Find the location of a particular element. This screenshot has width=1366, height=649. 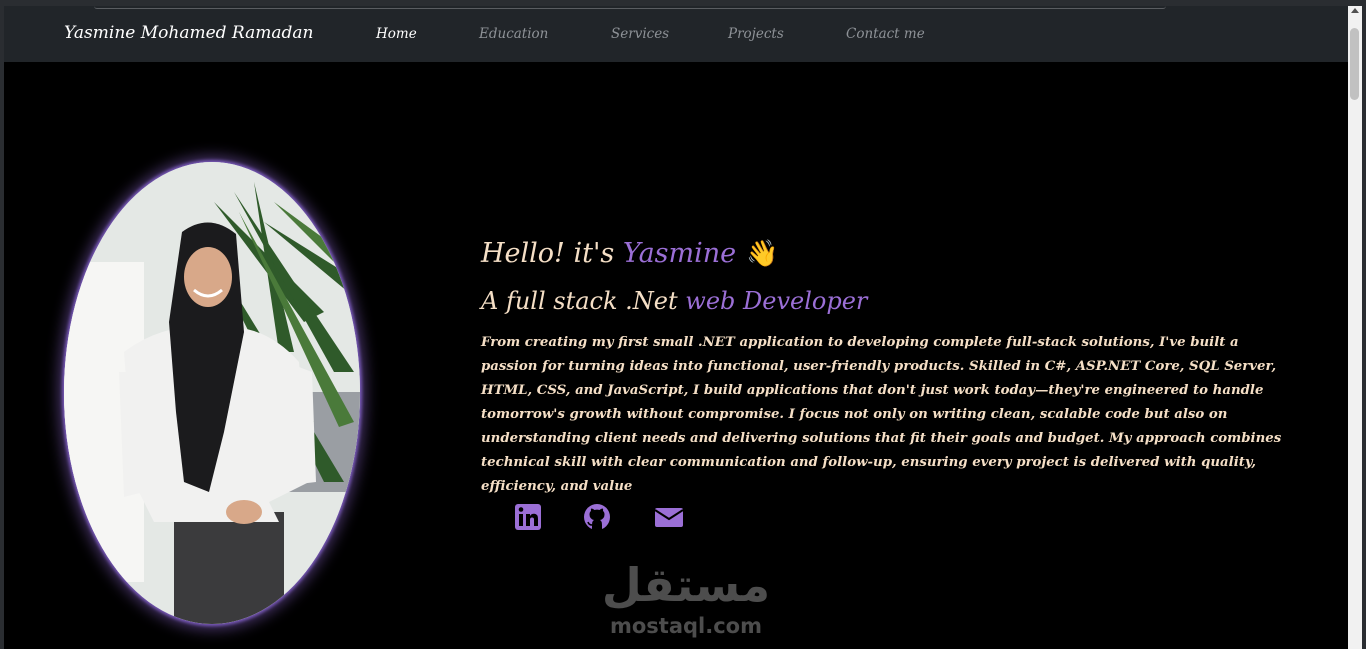

nav-link-contact: Contact me is located at coordinates (885, 34).